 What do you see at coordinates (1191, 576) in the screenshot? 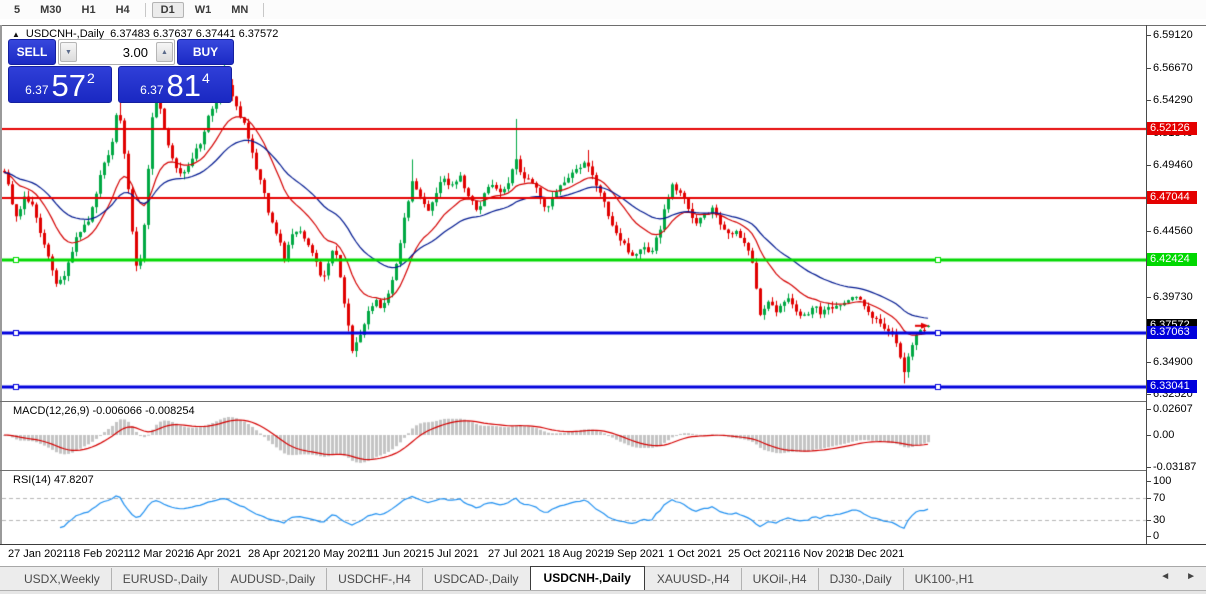
I see `tab-scroll-right-icon: ►` at bounding box center [1191, 576].